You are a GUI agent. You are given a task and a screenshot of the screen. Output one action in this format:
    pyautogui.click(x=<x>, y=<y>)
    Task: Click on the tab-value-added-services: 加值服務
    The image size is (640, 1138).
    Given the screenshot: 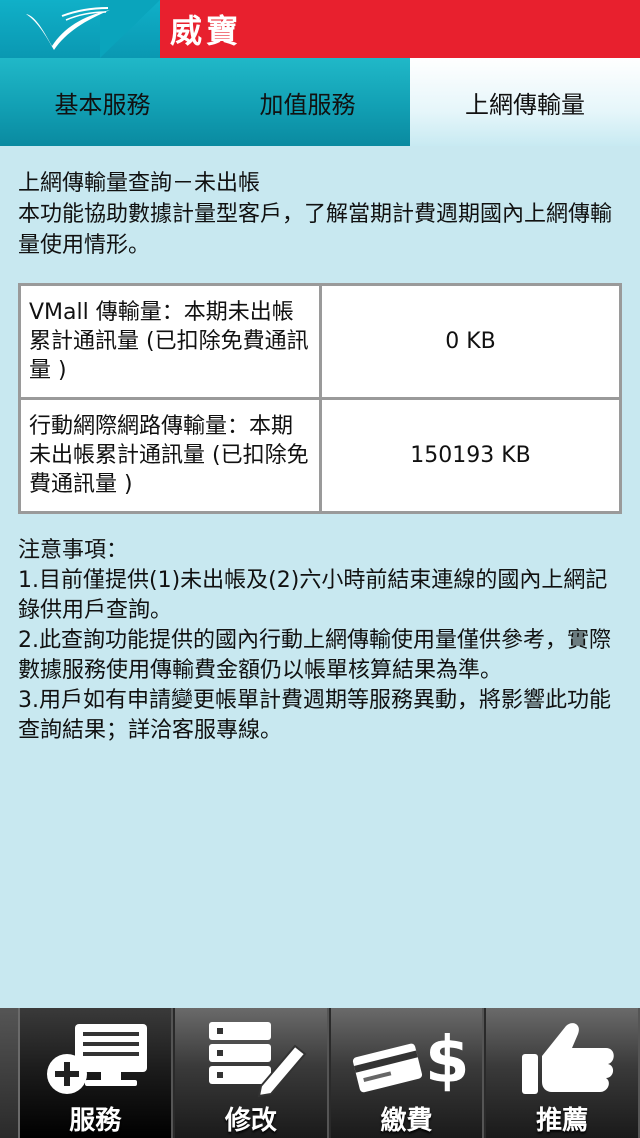 What is the action you would take?
    pyautogui.click(x=307, y=102)
    